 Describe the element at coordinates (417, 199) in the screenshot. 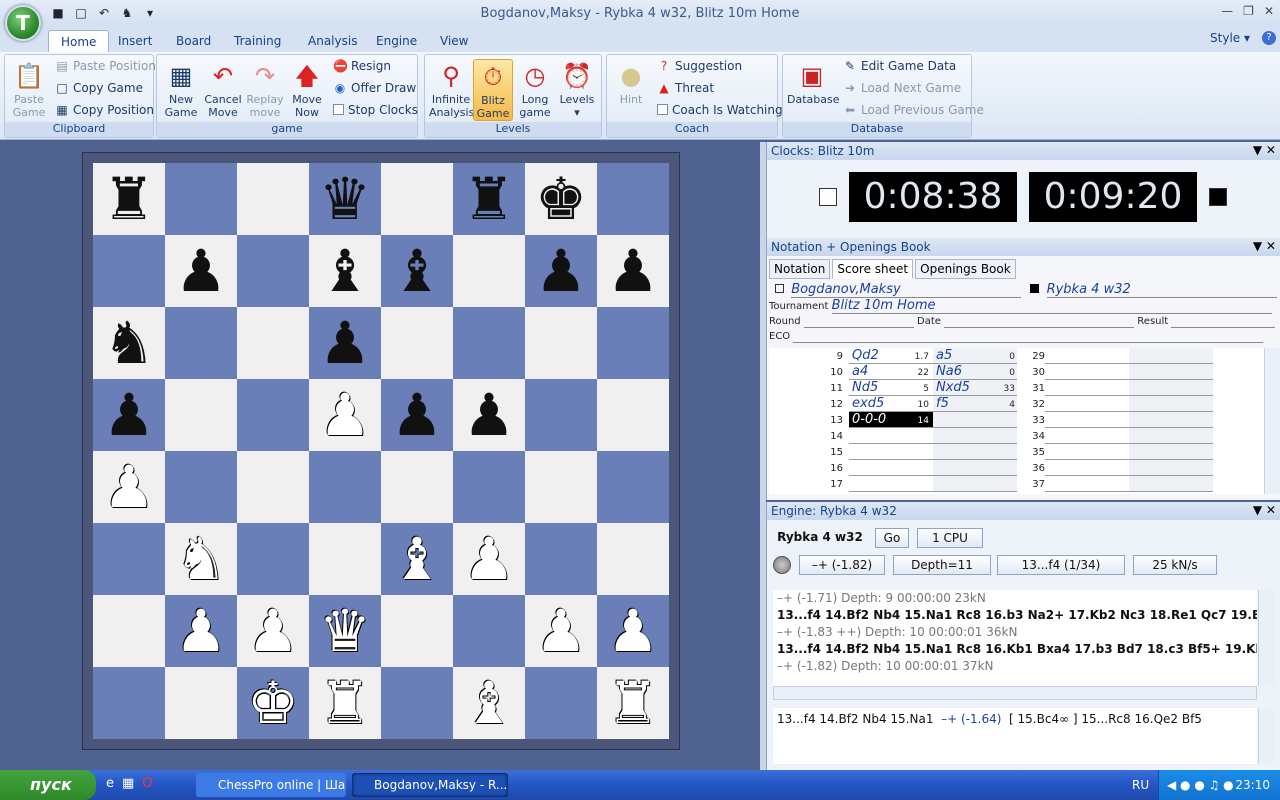

I see `square-e8` at that location.